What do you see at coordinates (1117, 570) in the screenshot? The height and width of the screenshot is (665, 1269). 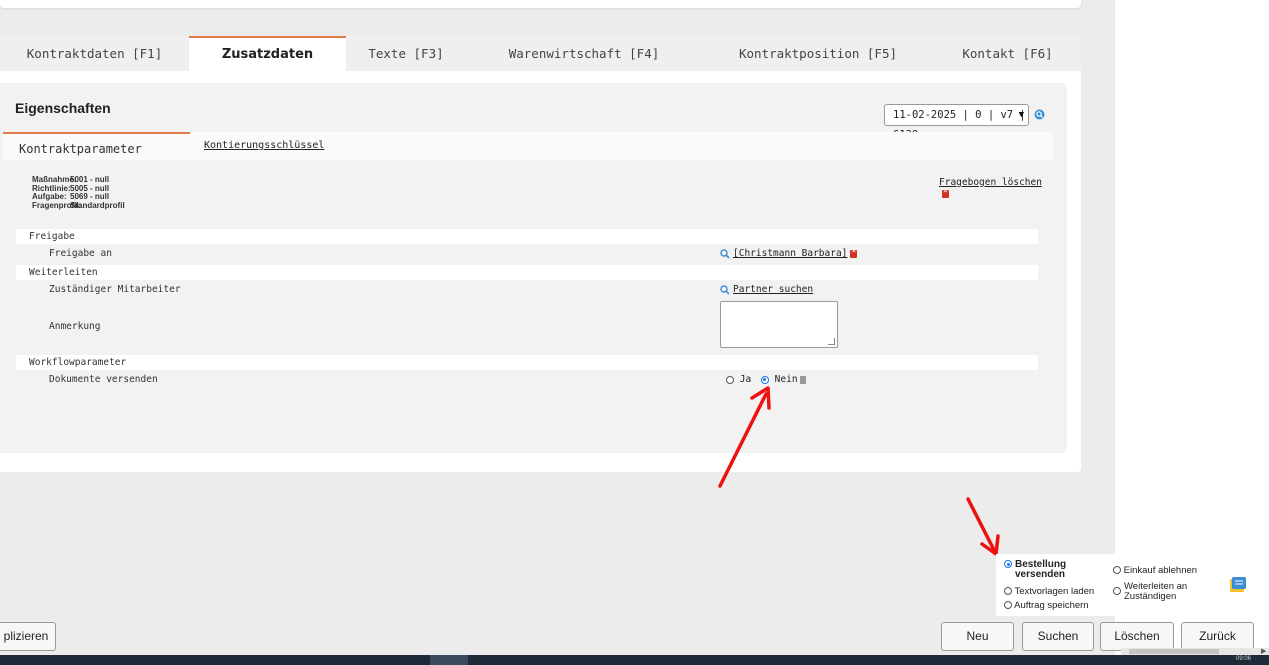 I see `radio-ablehnen` at bounding box center [1117, 570].